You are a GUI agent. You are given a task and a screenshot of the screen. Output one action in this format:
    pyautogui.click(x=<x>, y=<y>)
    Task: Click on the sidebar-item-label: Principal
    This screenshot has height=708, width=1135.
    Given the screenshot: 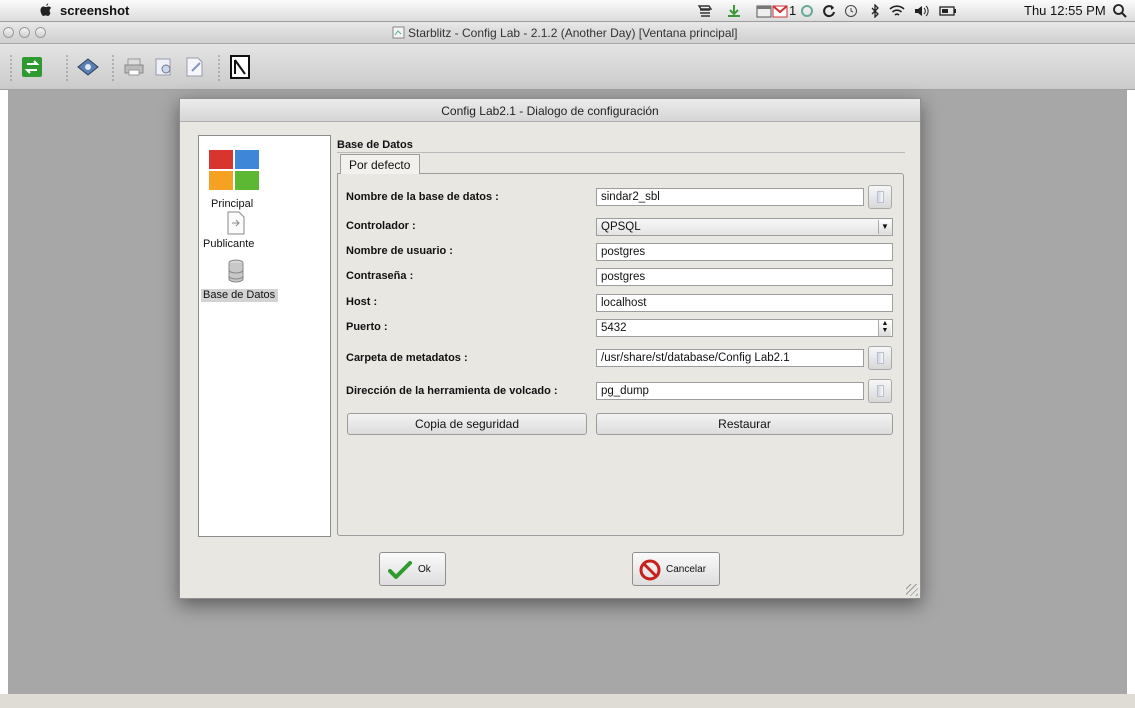 What is the action you would take?
    pyautogui.click(x=232, y=204)
    